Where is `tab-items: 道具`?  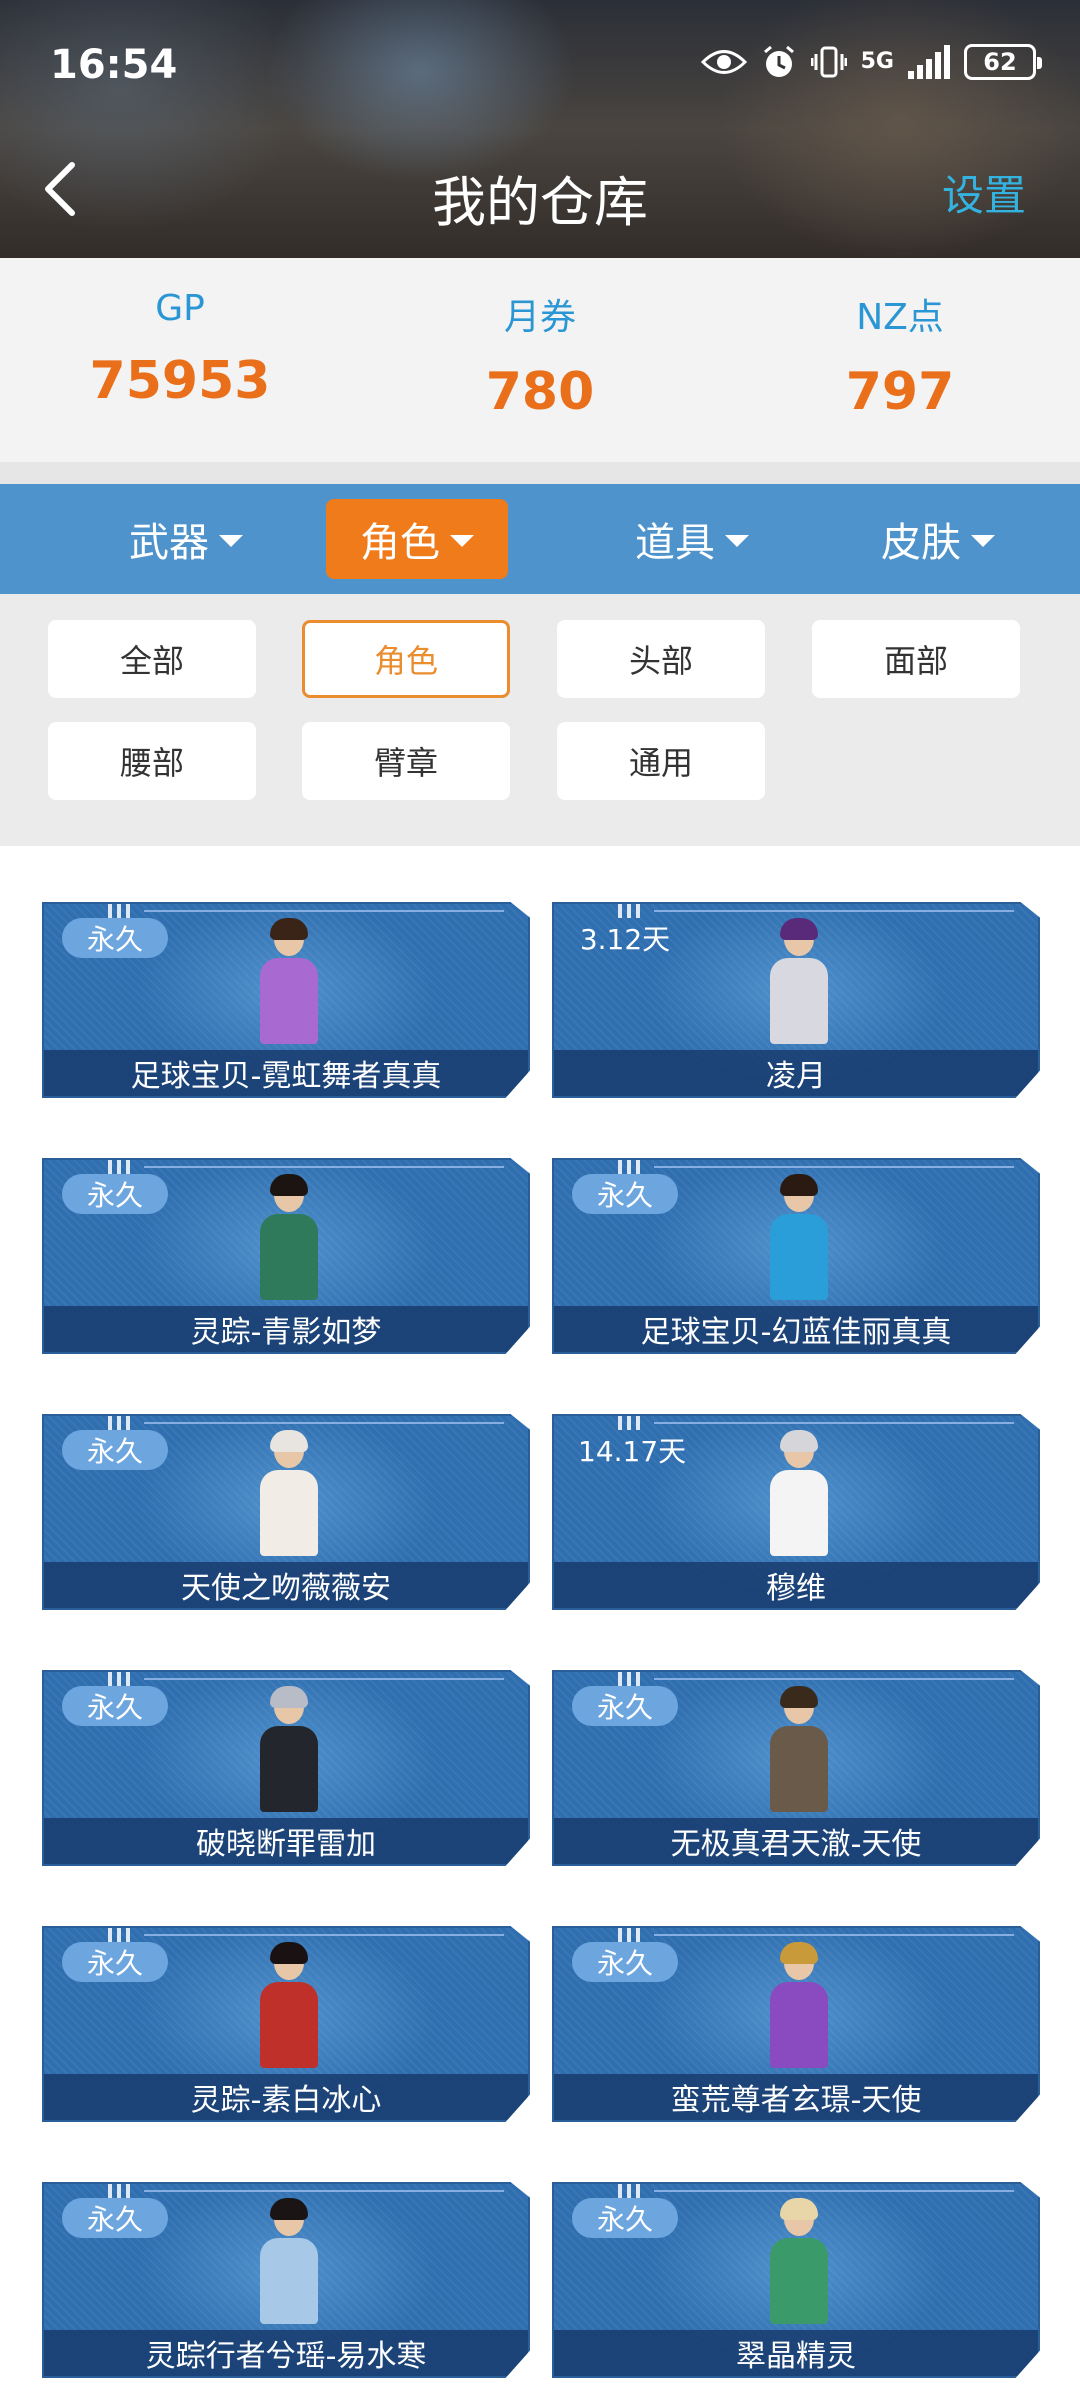 tab-items: 道具 is located at coordinates (692, 539).